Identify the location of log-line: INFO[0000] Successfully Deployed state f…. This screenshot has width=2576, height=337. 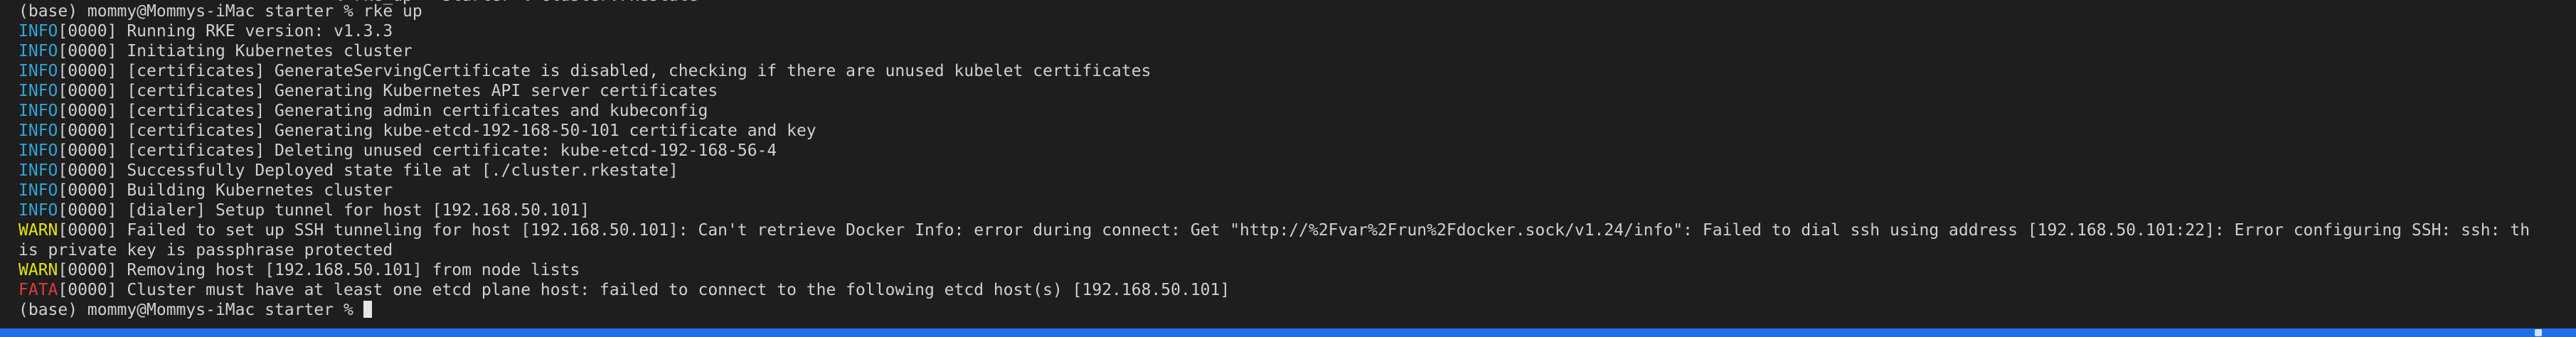
(348, 171).